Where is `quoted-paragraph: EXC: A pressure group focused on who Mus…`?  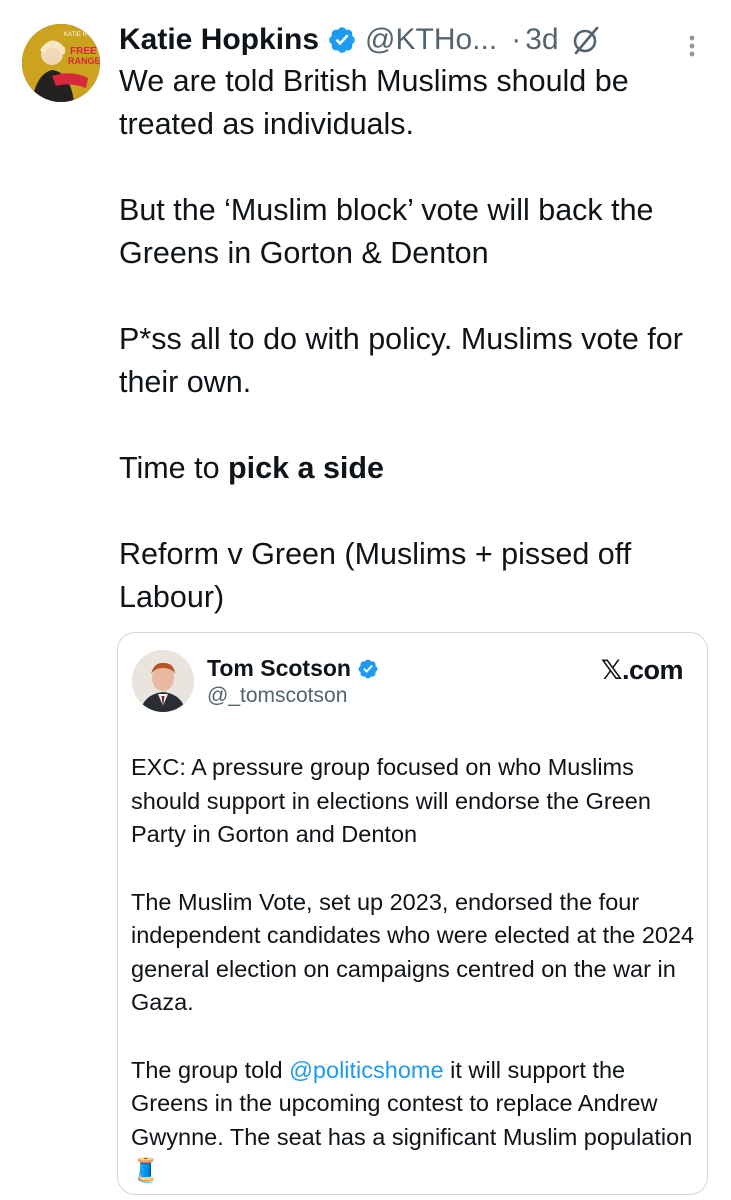
quoted-paragraph: EXC: A pressure group focused on who Mus… is located at coordinates (391, 800).